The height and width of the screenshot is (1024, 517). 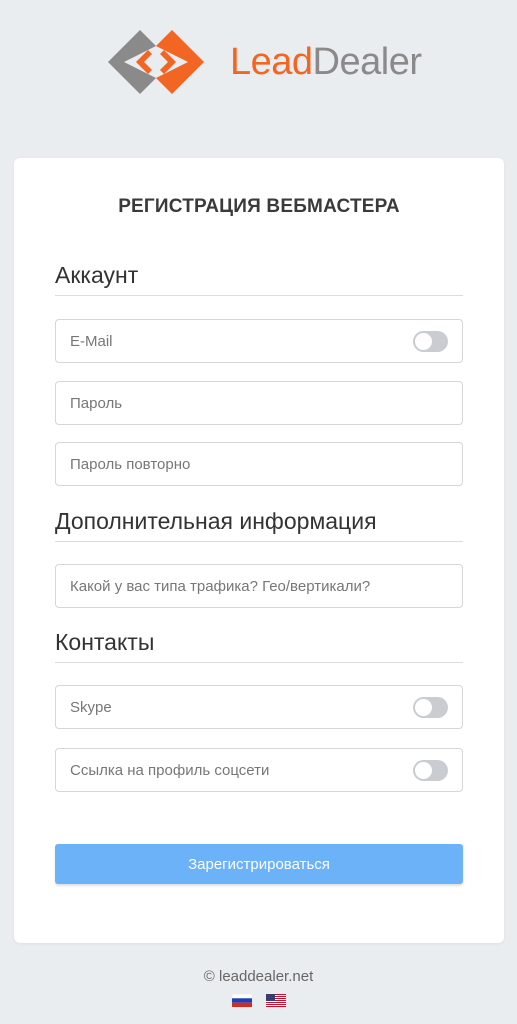 I want to click on traffic-input, so click(x=259, y=586).